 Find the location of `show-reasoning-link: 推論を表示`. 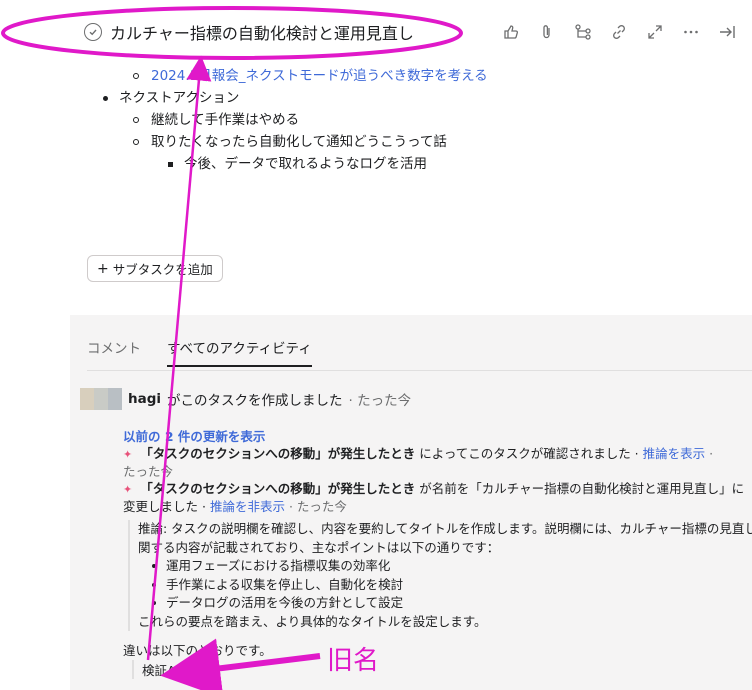

show-reasoning-link: 推論を表示 is located at coordinates (674, 453).